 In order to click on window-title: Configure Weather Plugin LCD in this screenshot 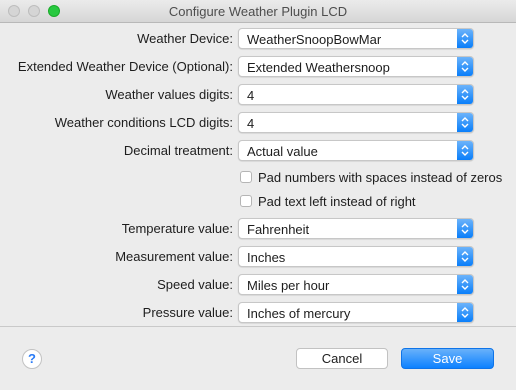, I will do `click(258, 11)`.